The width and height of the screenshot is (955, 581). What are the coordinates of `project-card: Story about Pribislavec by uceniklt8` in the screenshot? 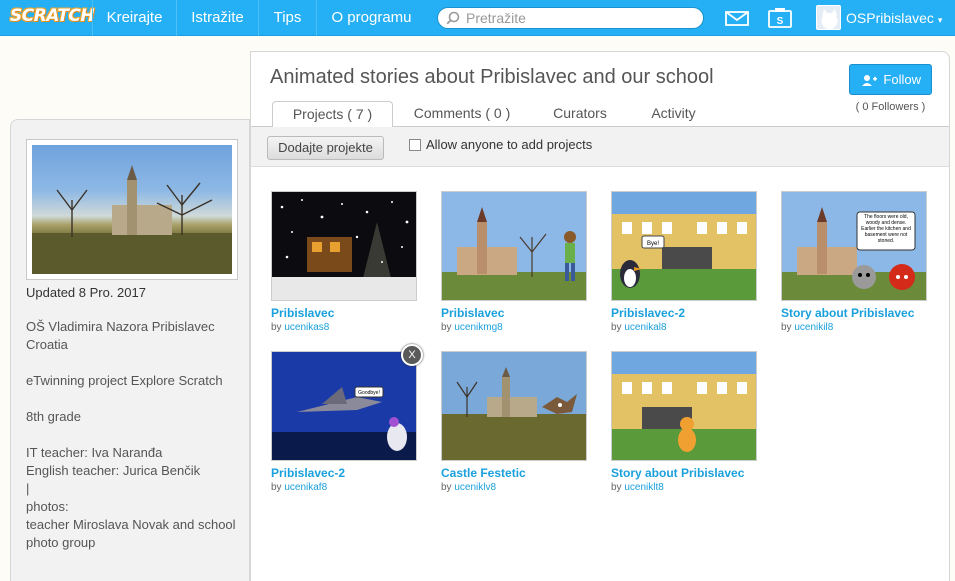 It's located at (684, 422).